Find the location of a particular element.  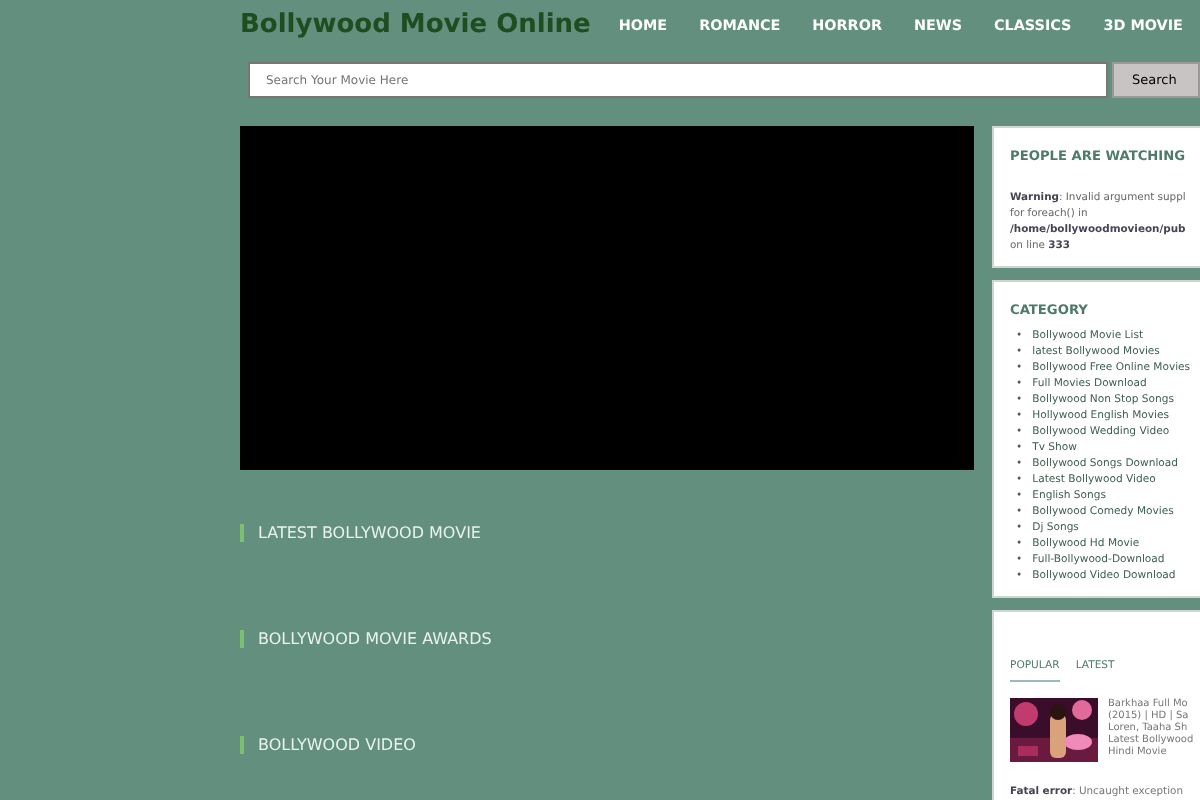

section-heading: BOLLYWOOD VIDEO is located at coordinates (337, 744).